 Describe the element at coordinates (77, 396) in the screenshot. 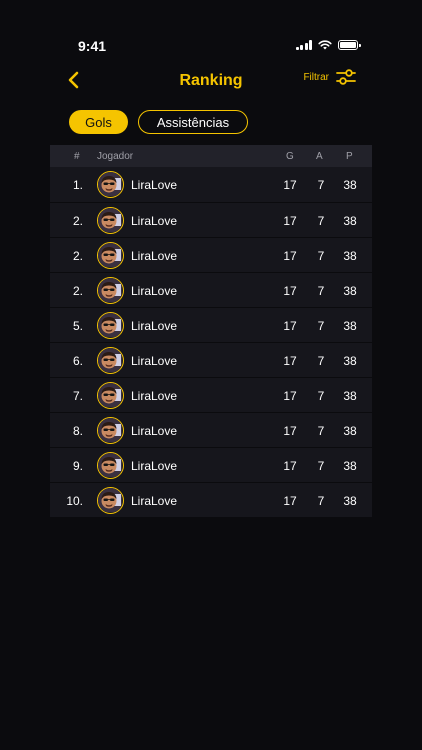

I see `rank-position: 7.` at that location.